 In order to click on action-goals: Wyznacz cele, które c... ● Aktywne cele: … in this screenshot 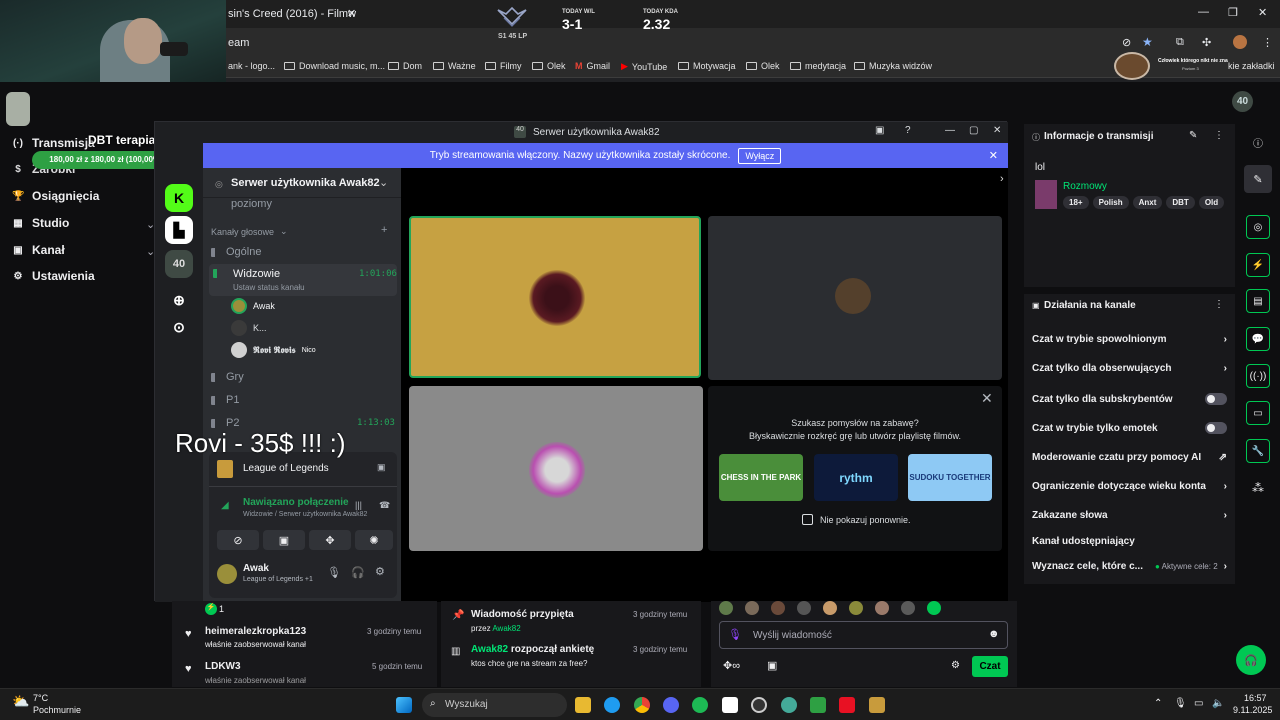, I will do `click(1129, 566)`.